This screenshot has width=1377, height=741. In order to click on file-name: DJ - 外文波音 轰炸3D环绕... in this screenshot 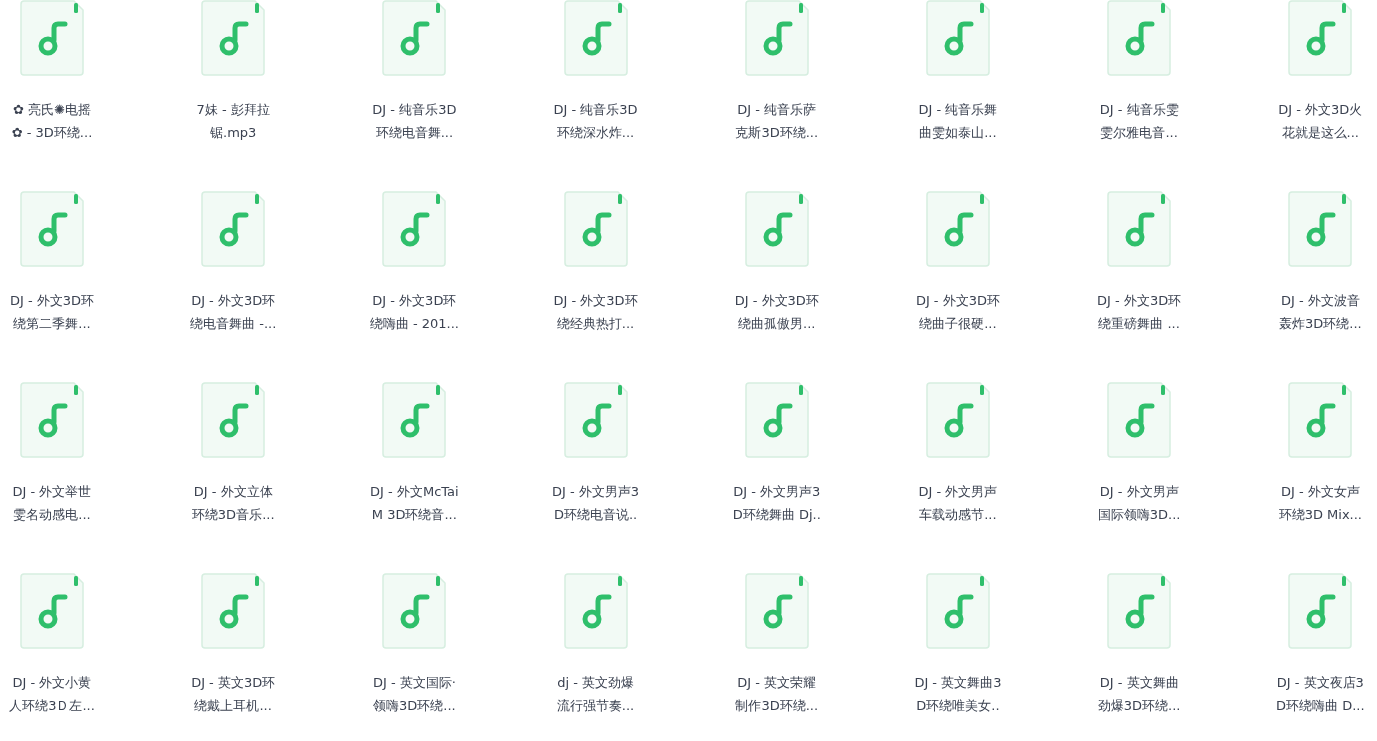, I will do `click(1320, 312)`.